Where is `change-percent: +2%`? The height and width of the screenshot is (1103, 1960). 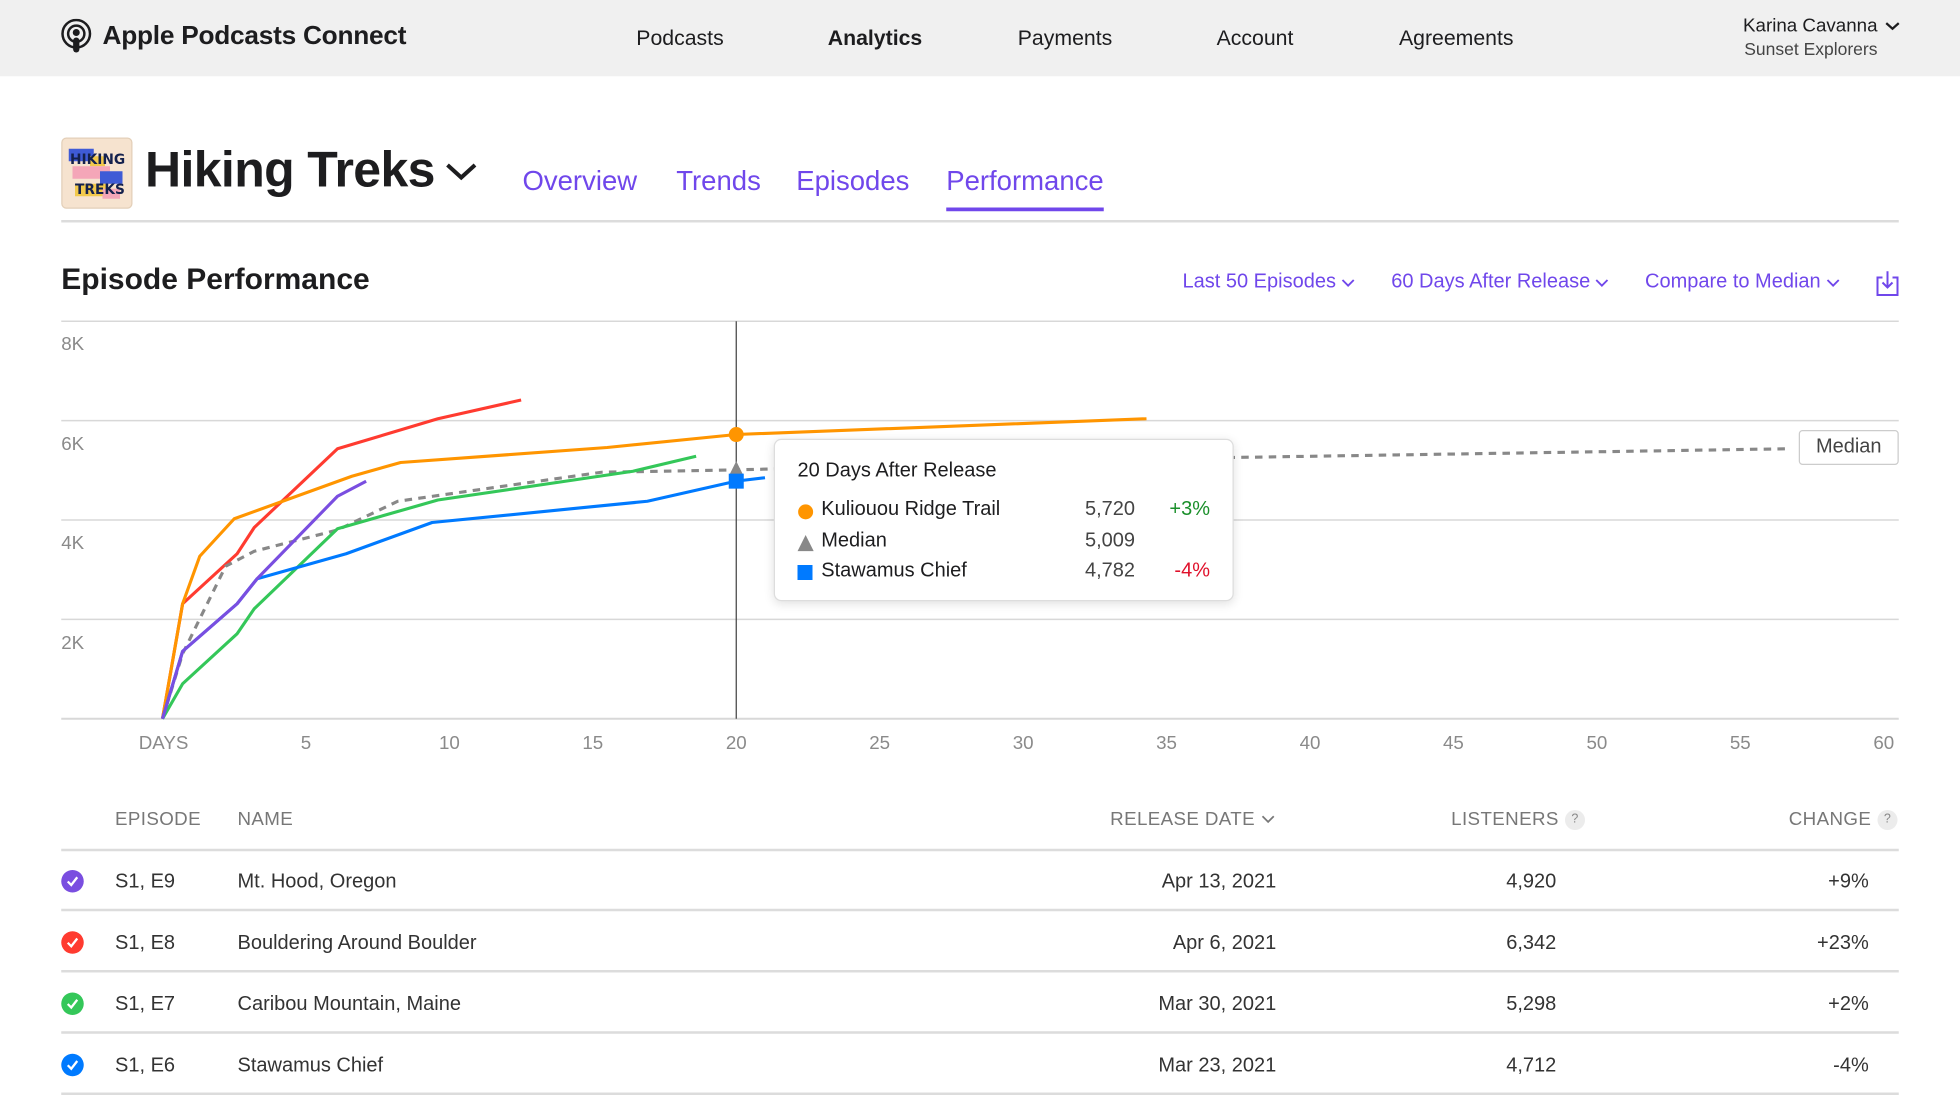 change-percent: +2% is located at coordinates (1848, 1004).